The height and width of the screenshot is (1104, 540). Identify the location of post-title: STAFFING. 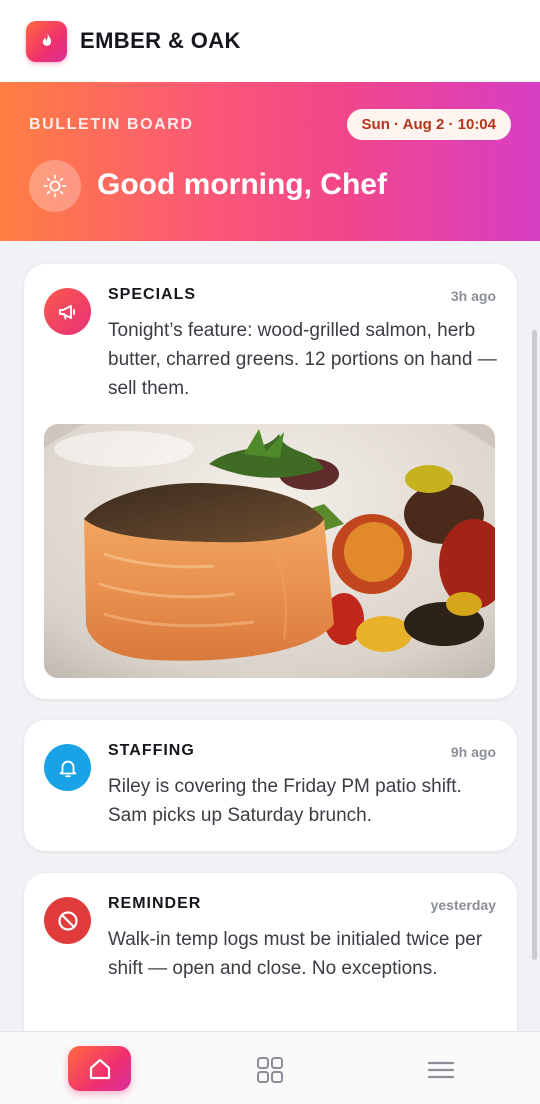
(151, 750).